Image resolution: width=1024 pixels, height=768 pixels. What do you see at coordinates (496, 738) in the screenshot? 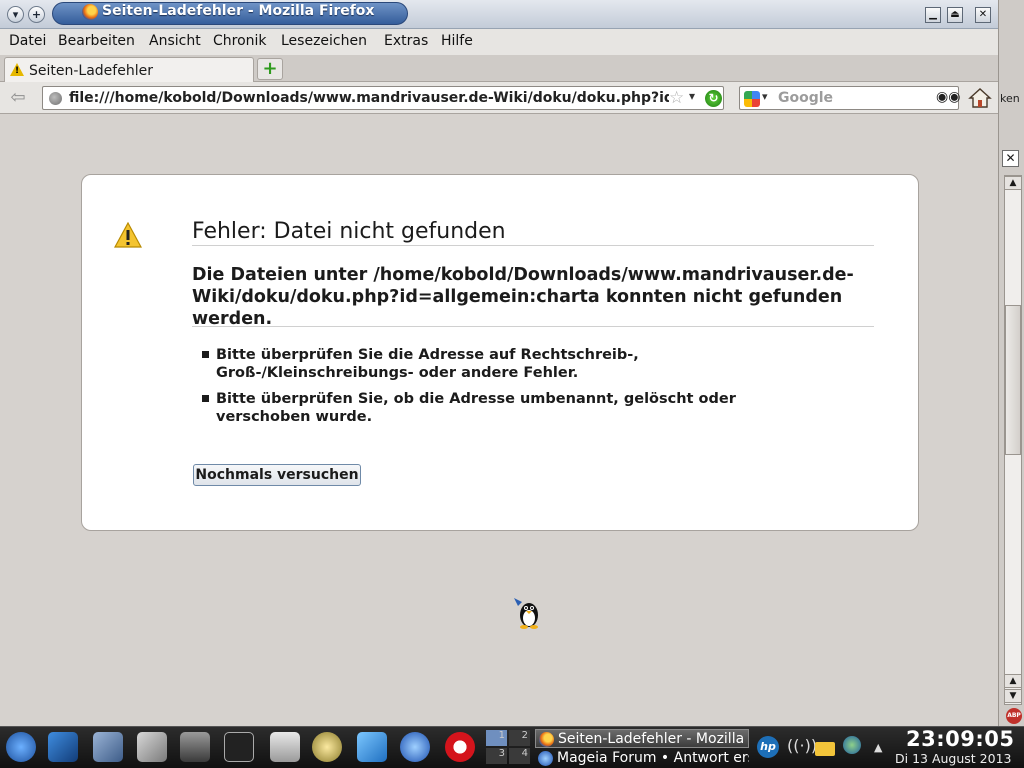
I see `pager-desktop-1: 1` at bounding box center [496, 738].